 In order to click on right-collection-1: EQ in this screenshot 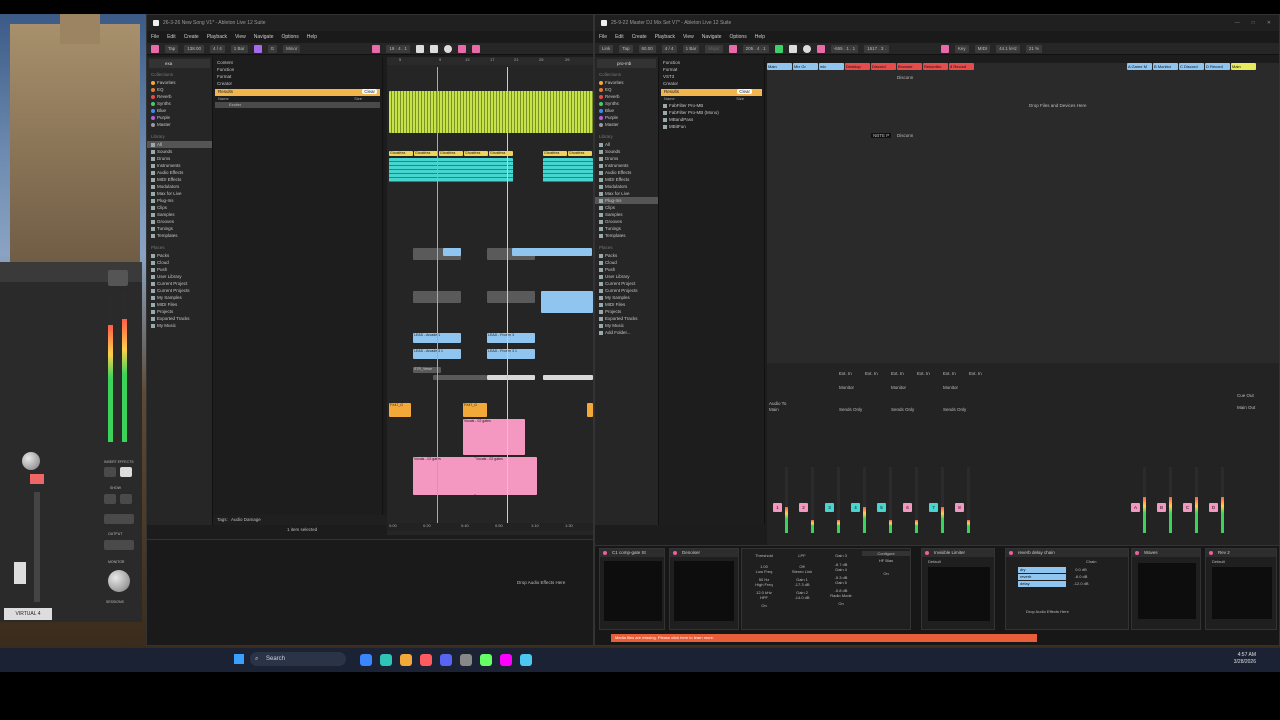, I will do `click(626, 89)`.